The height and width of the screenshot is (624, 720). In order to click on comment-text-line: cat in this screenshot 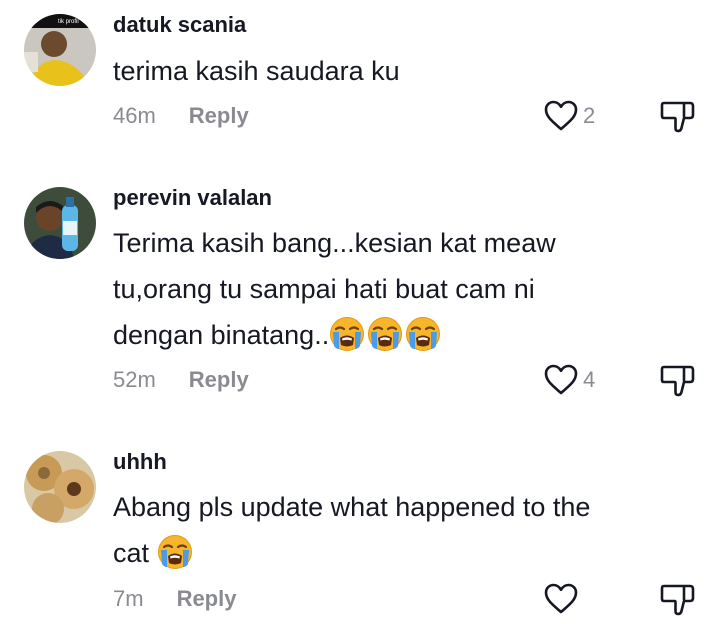, I will do `click(131, 553)`.